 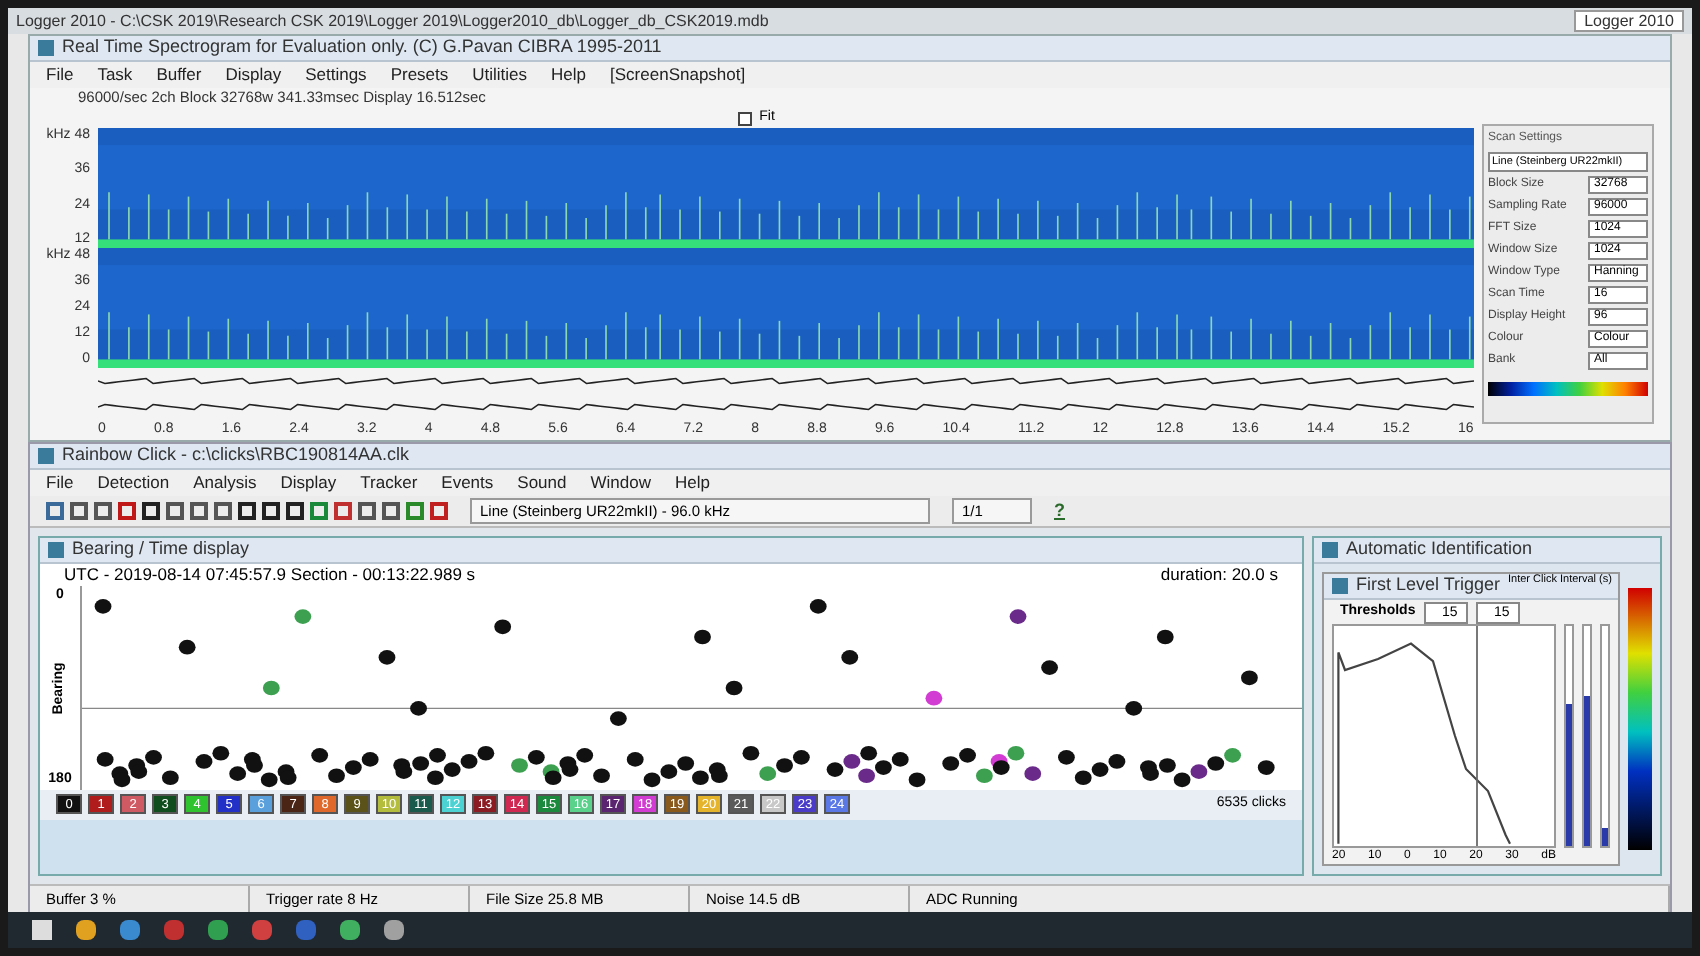 I want to click on window-title: Rainbow Click - c:\clicks\RBC190814AA.clk, so click(x=850, y=457).